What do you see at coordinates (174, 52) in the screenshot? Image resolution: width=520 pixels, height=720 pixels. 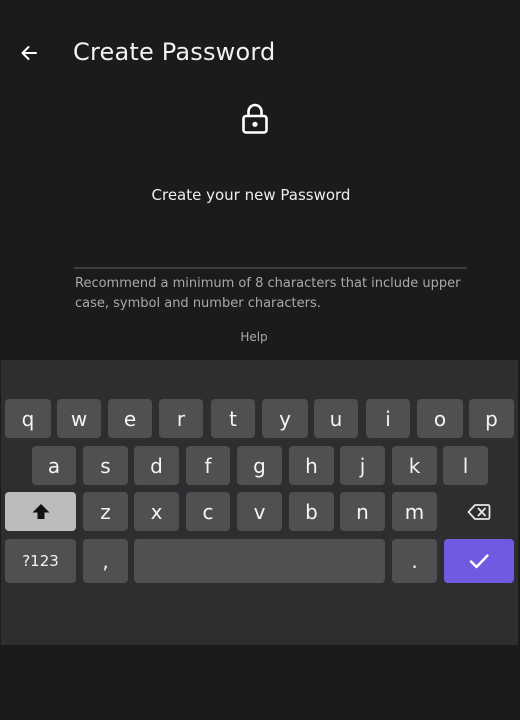 I see `page-title: Create Password` at bounding box center [174, 52].